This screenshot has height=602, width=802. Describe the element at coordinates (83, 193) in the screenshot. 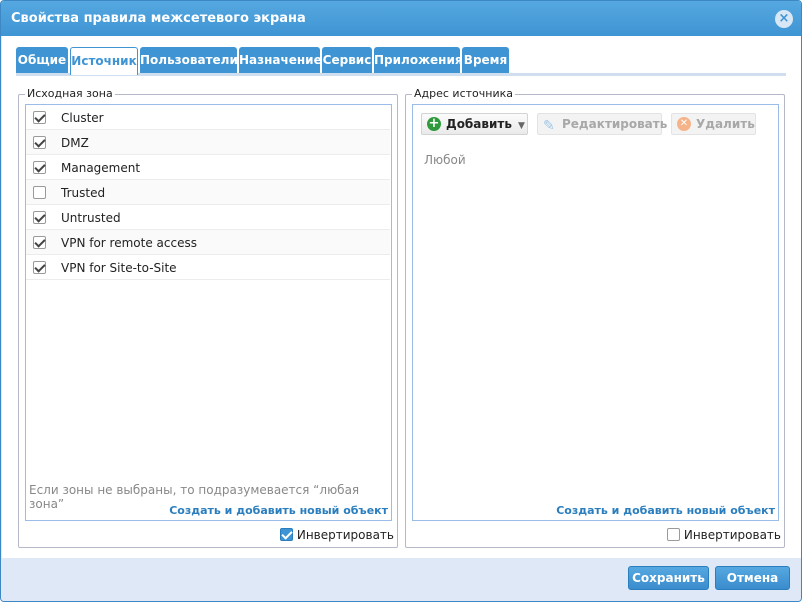

I see `zone-label: Trusted` at that location.